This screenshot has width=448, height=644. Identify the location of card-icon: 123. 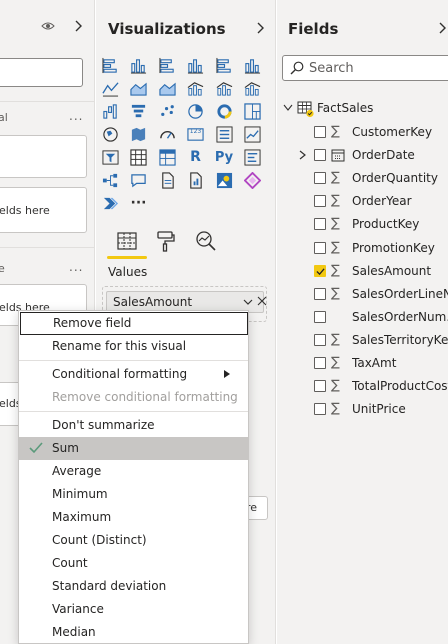
(196, 134).